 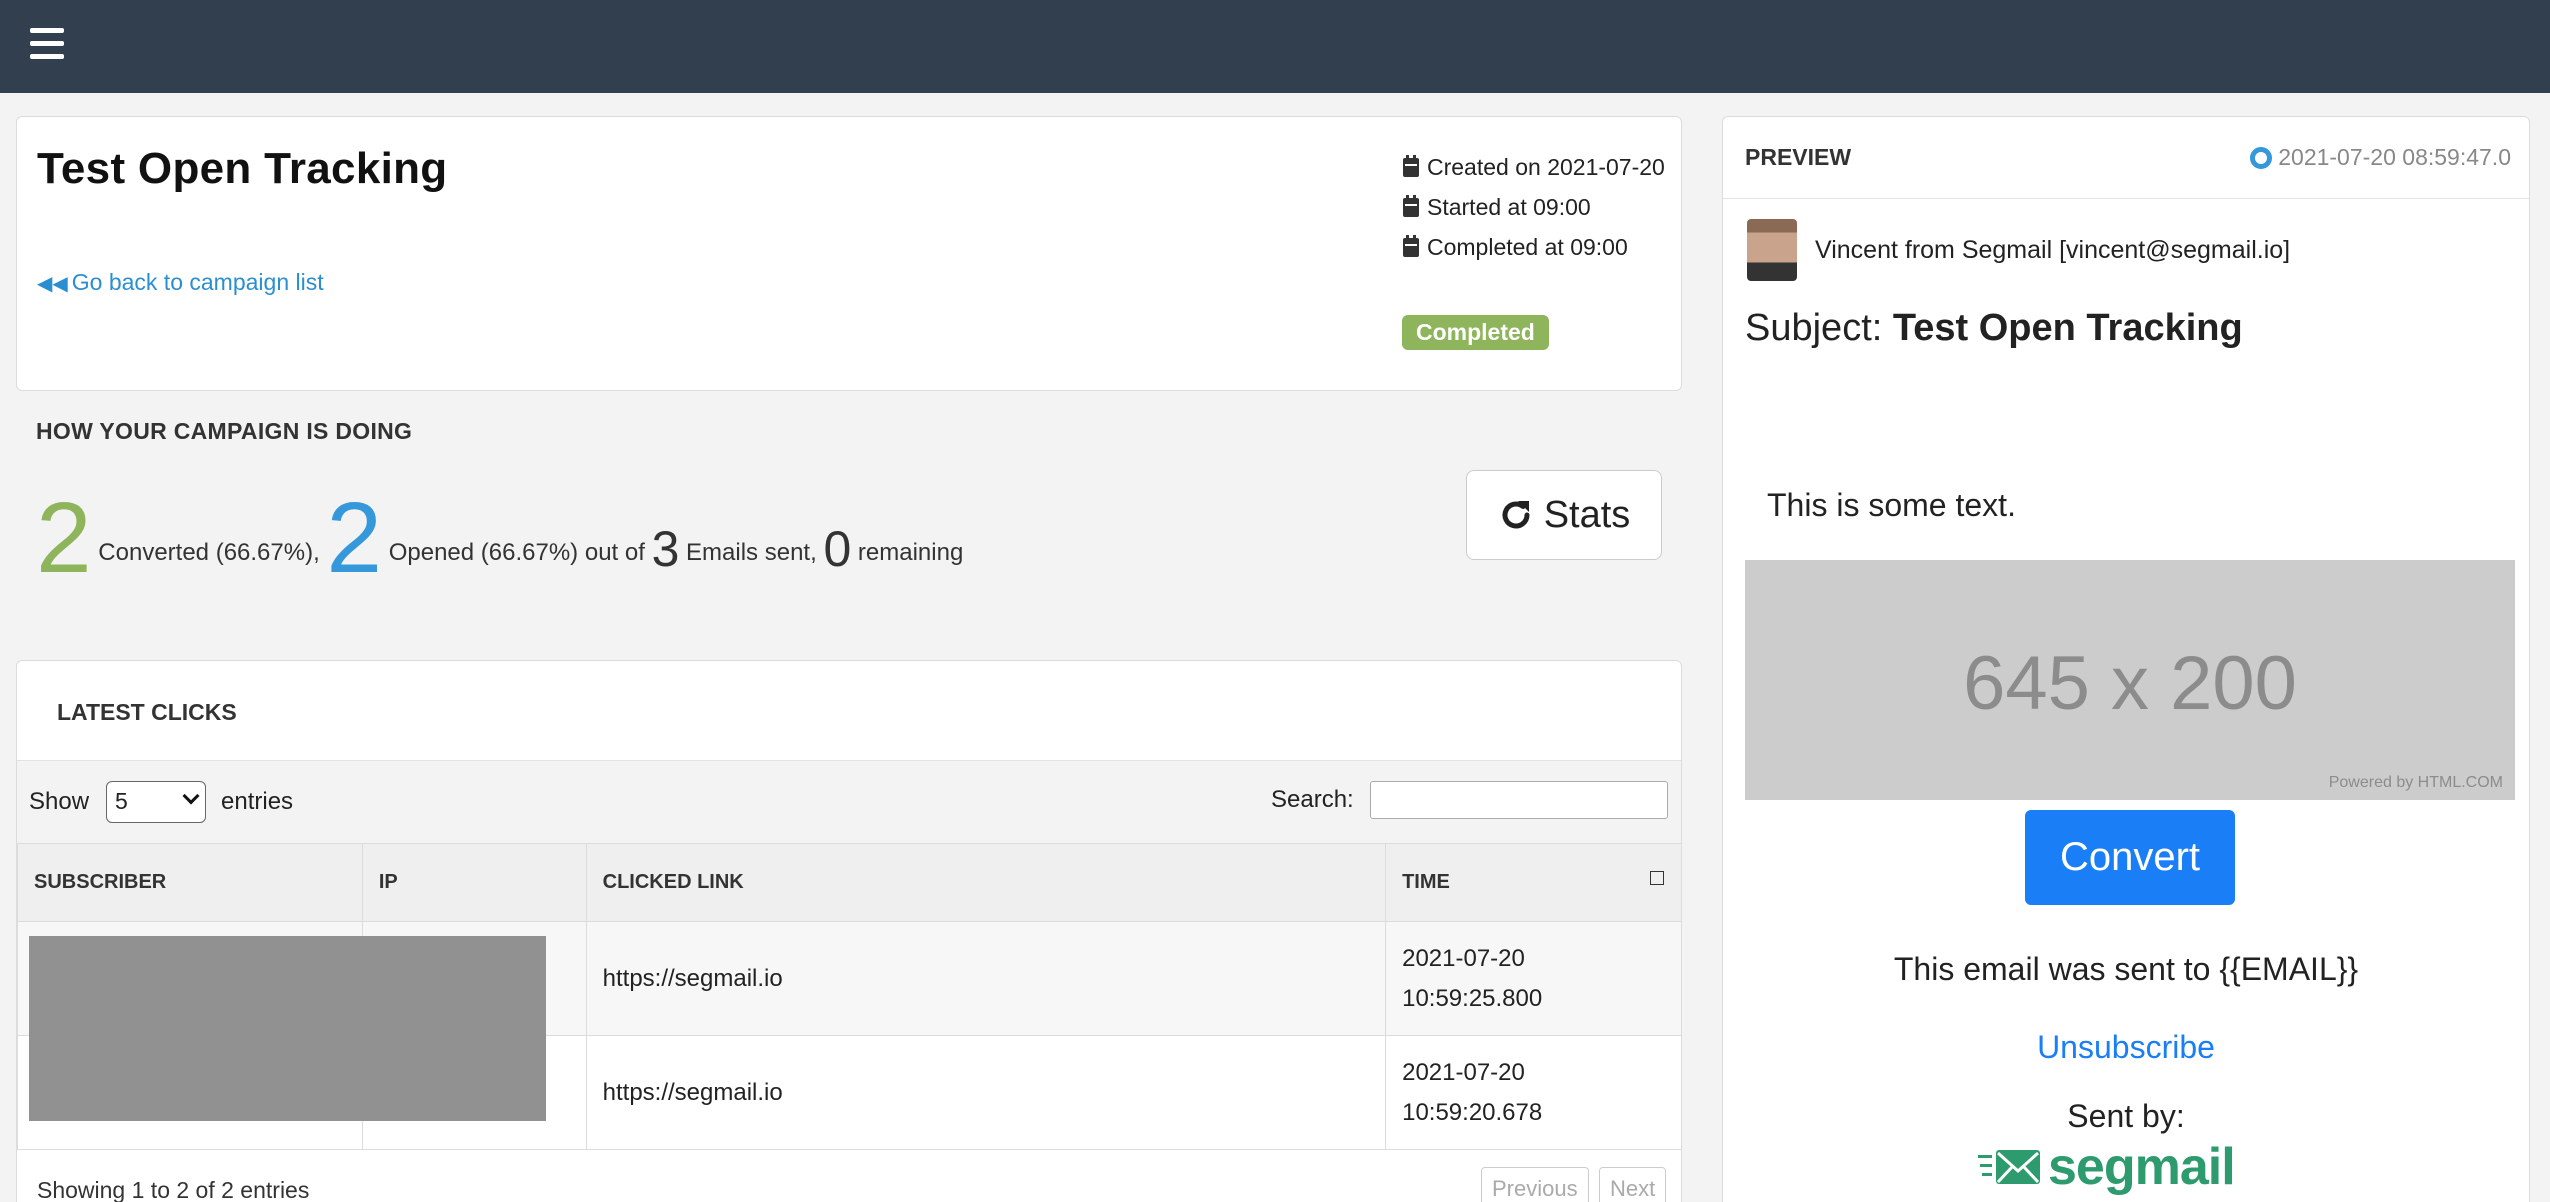 I want to click on created-date: Created on 2021-07-20, so click(x=1534, y=167).